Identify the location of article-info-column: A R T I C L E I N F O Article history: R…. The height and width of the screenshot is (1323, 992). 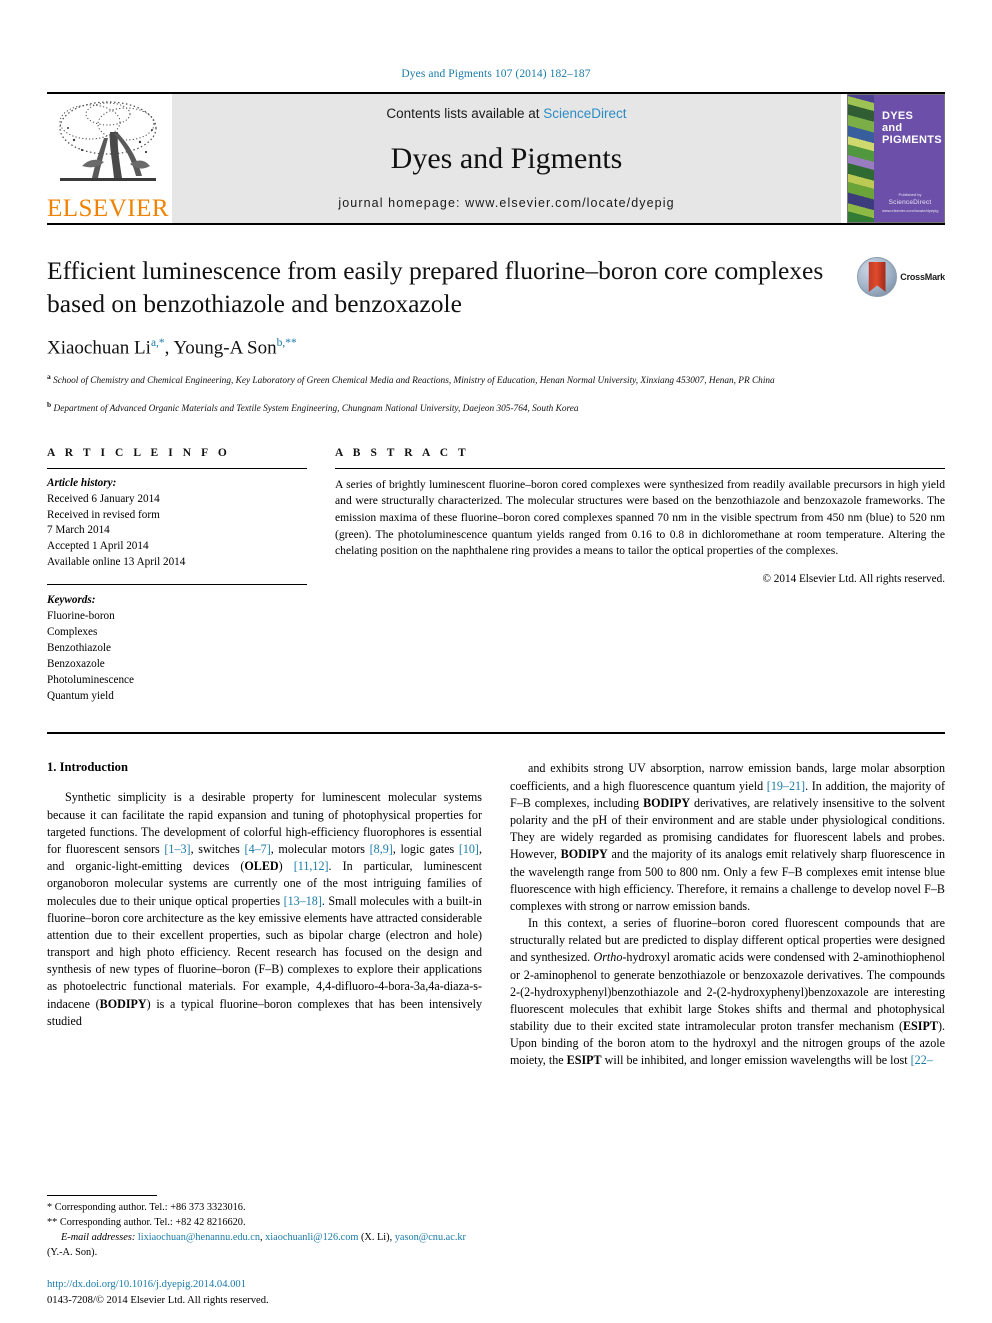
(191, 576).